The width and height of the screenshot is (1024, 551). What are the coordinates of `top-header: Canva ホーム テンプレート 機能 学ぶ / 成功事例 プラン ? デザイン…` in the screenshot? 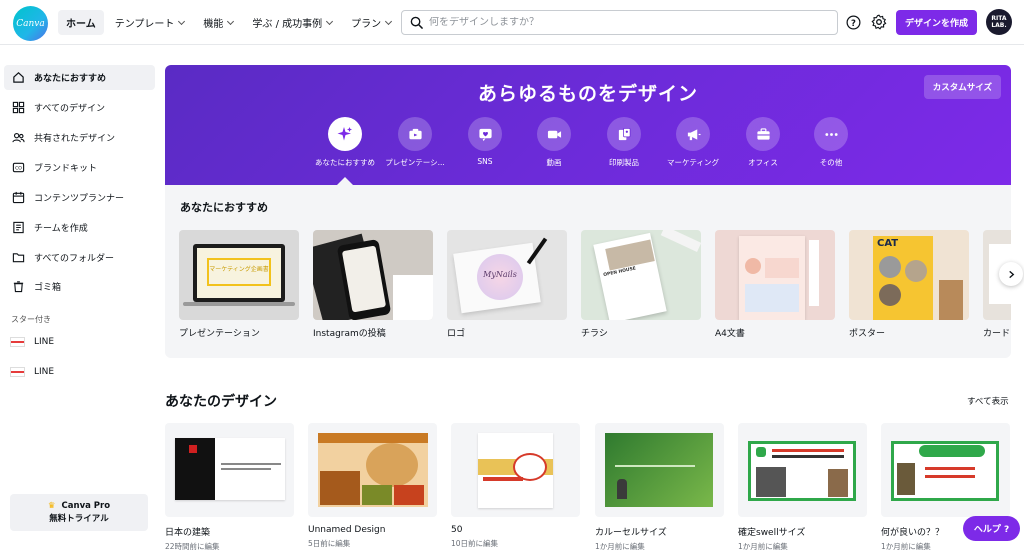 It's located at (512, 22).